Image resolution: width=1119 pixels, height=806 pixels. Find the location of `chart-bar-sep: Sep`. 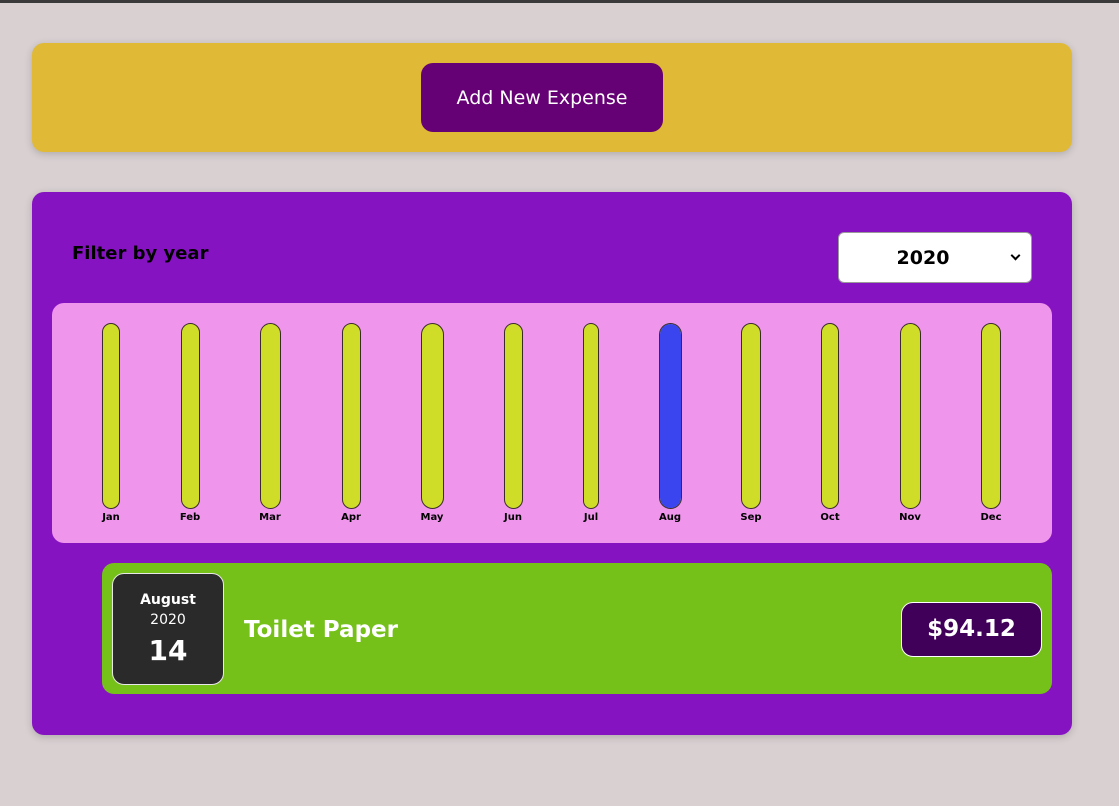

chart-bar-sep: Sep is located at coordinates (751, 423).